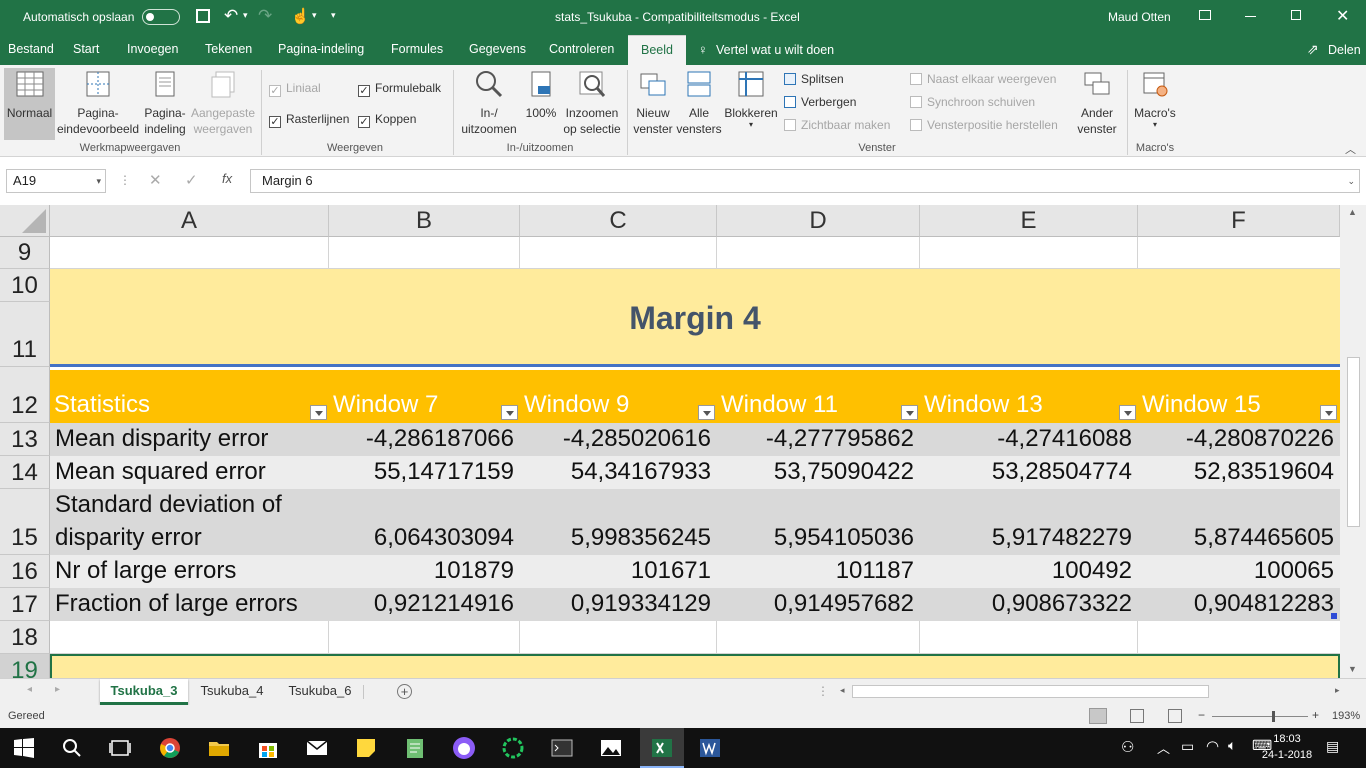 The width and height of the screenshot is (1366, 768). What do you see at coordinates (1239, 571) in the screenshot?
I see `cell-f16: 100065` at bounding box center [1239, 571].